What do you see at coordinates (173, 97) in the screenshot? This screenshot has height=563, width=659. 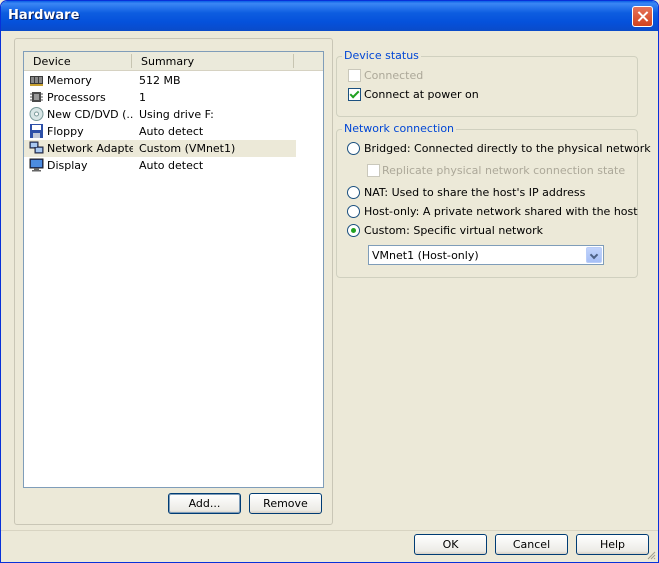 I see `device-row-processors: Processors 1` at bounding box center [173, 97].